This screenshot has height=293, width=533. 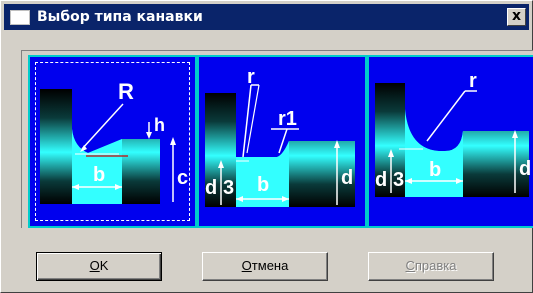 What do you see at coordinates (20, 17) in the screenshot?
I see `window-app-icon` at bounding box center [20, 17].